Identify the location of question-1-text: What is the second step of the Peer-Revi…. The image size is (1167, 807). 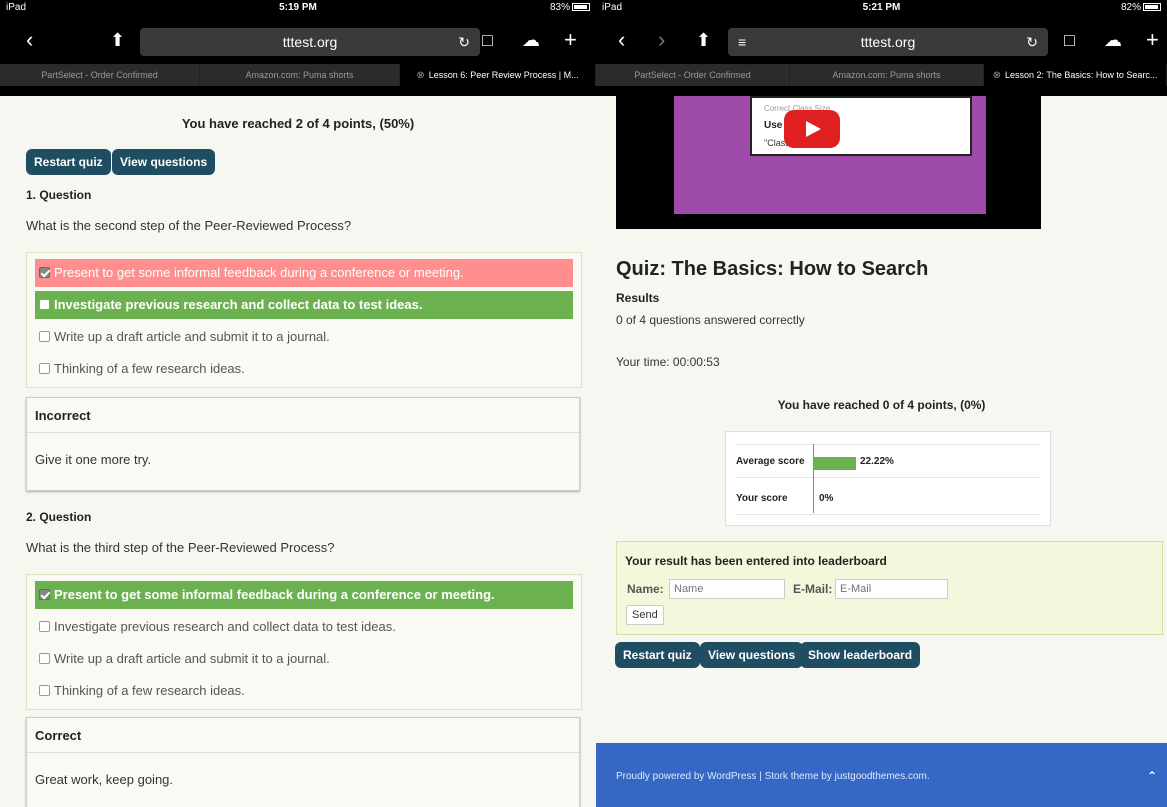
(189, 225).